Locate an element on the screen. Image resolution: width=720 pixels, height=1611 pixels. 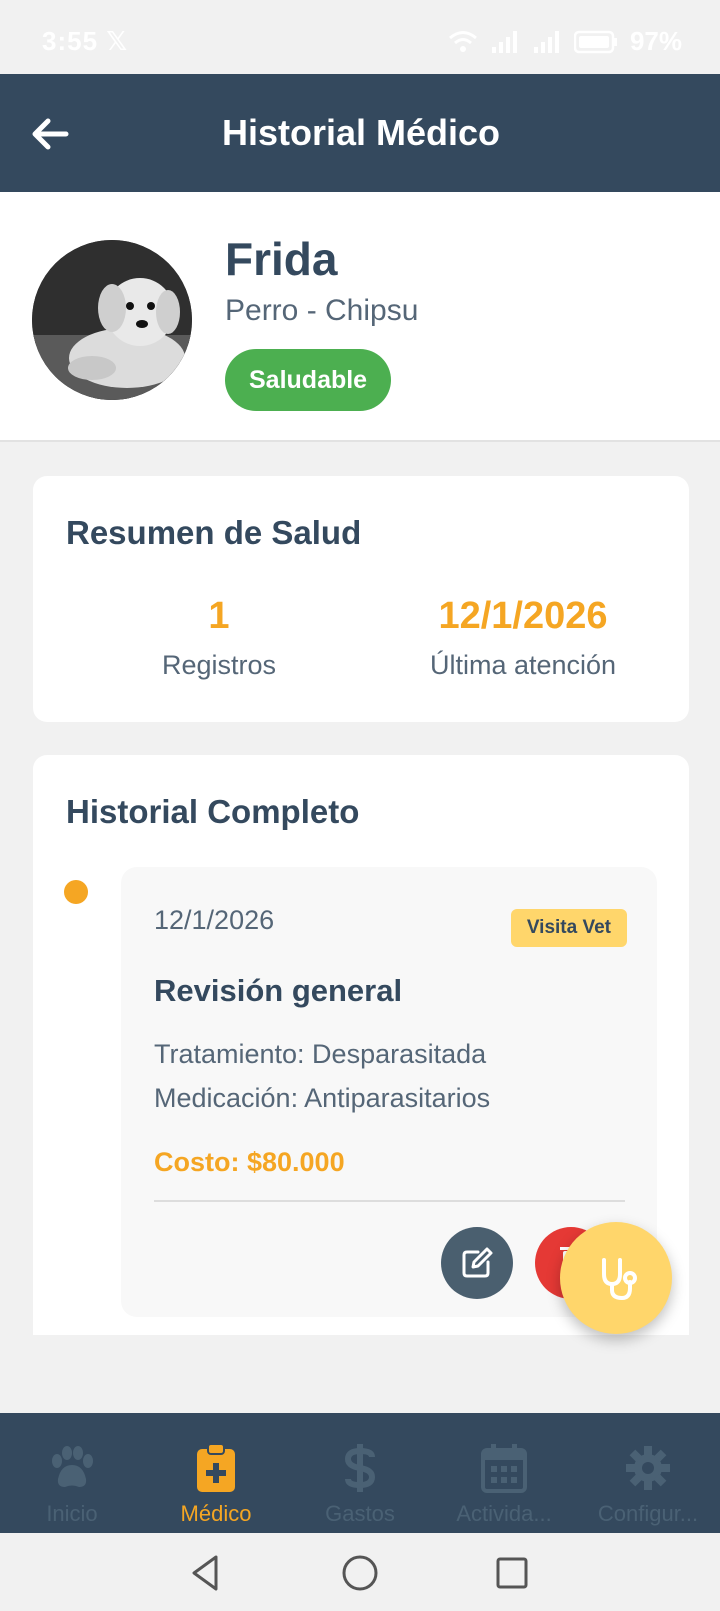
dollar-icon is located at coordinates (360, 1468).